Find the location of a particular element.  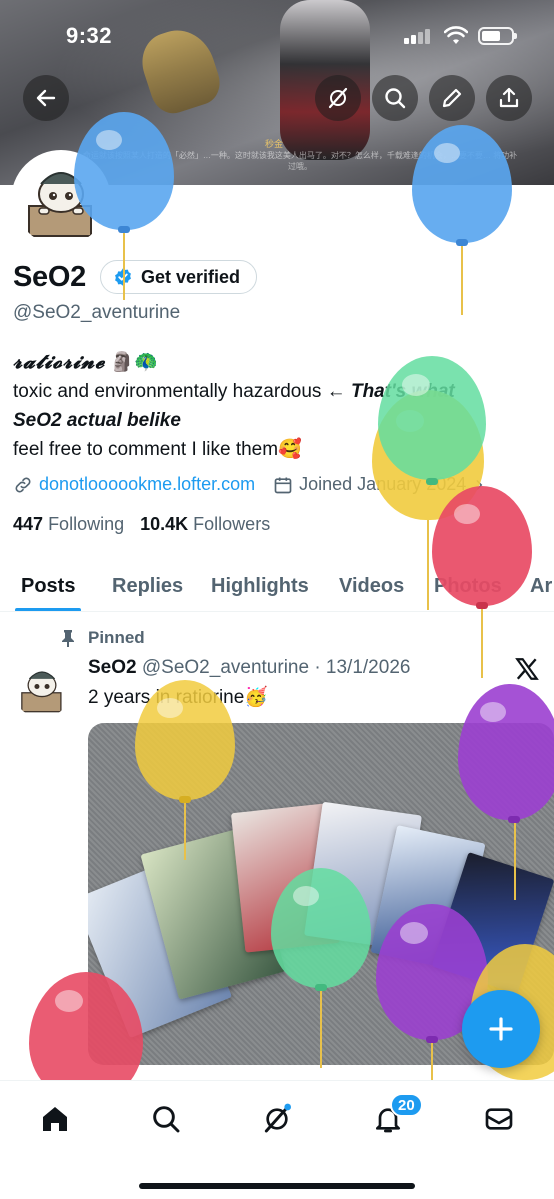

tab-articles: Ar is located at coordinates (541, 585).